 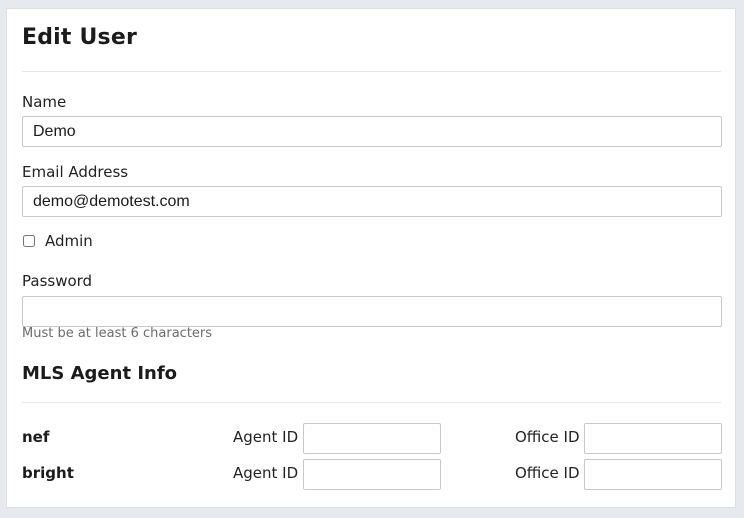 What do you see at coordinates (36, 437) in the screenshot?
I see `mls-name: nef` at bounding box center [36, 437].